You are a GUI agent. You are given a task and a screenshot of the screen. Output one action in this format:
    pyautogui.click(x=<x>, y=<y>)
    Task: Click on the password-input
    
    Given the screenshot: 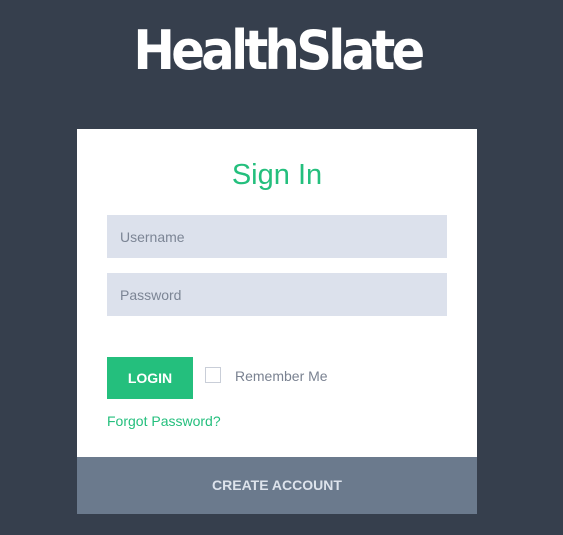 What is the action you would take?
    pyautogui.click(x=277, y=294)
    